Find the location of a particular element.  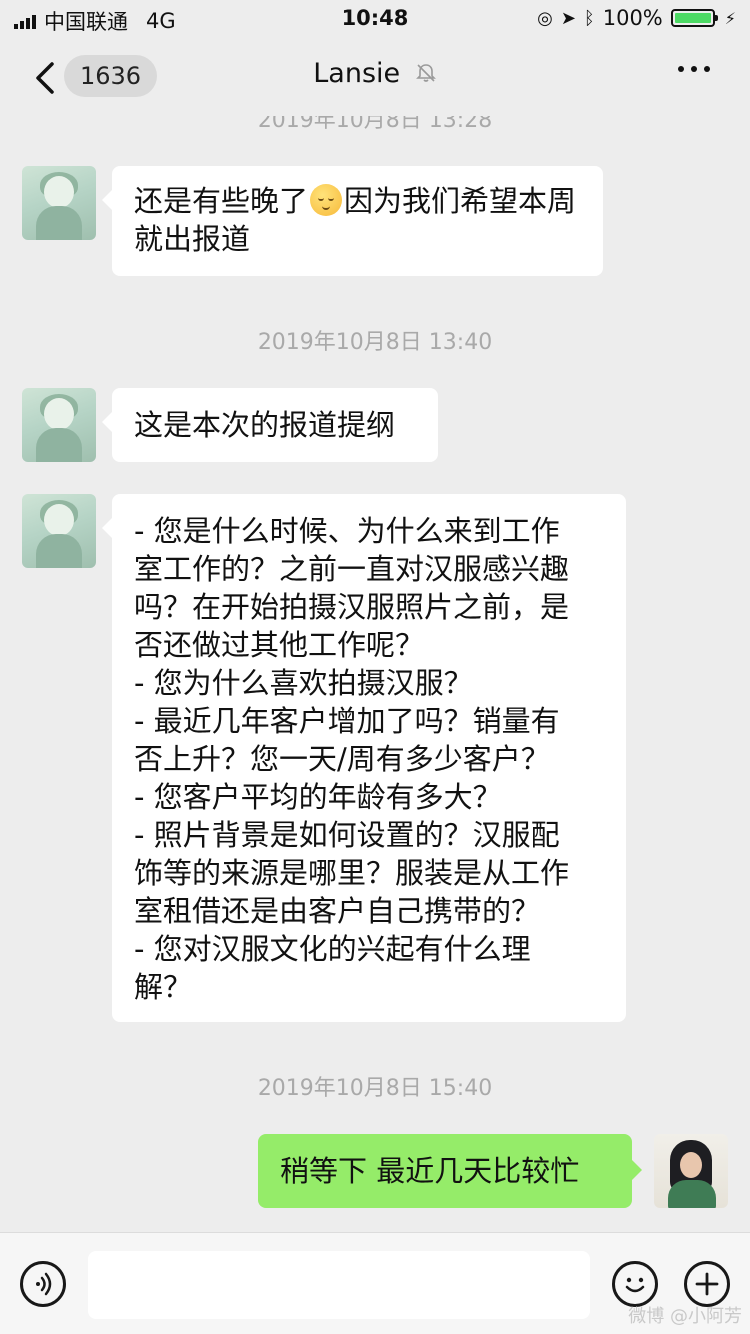

battery-icon is located at coordinates (694, 18).